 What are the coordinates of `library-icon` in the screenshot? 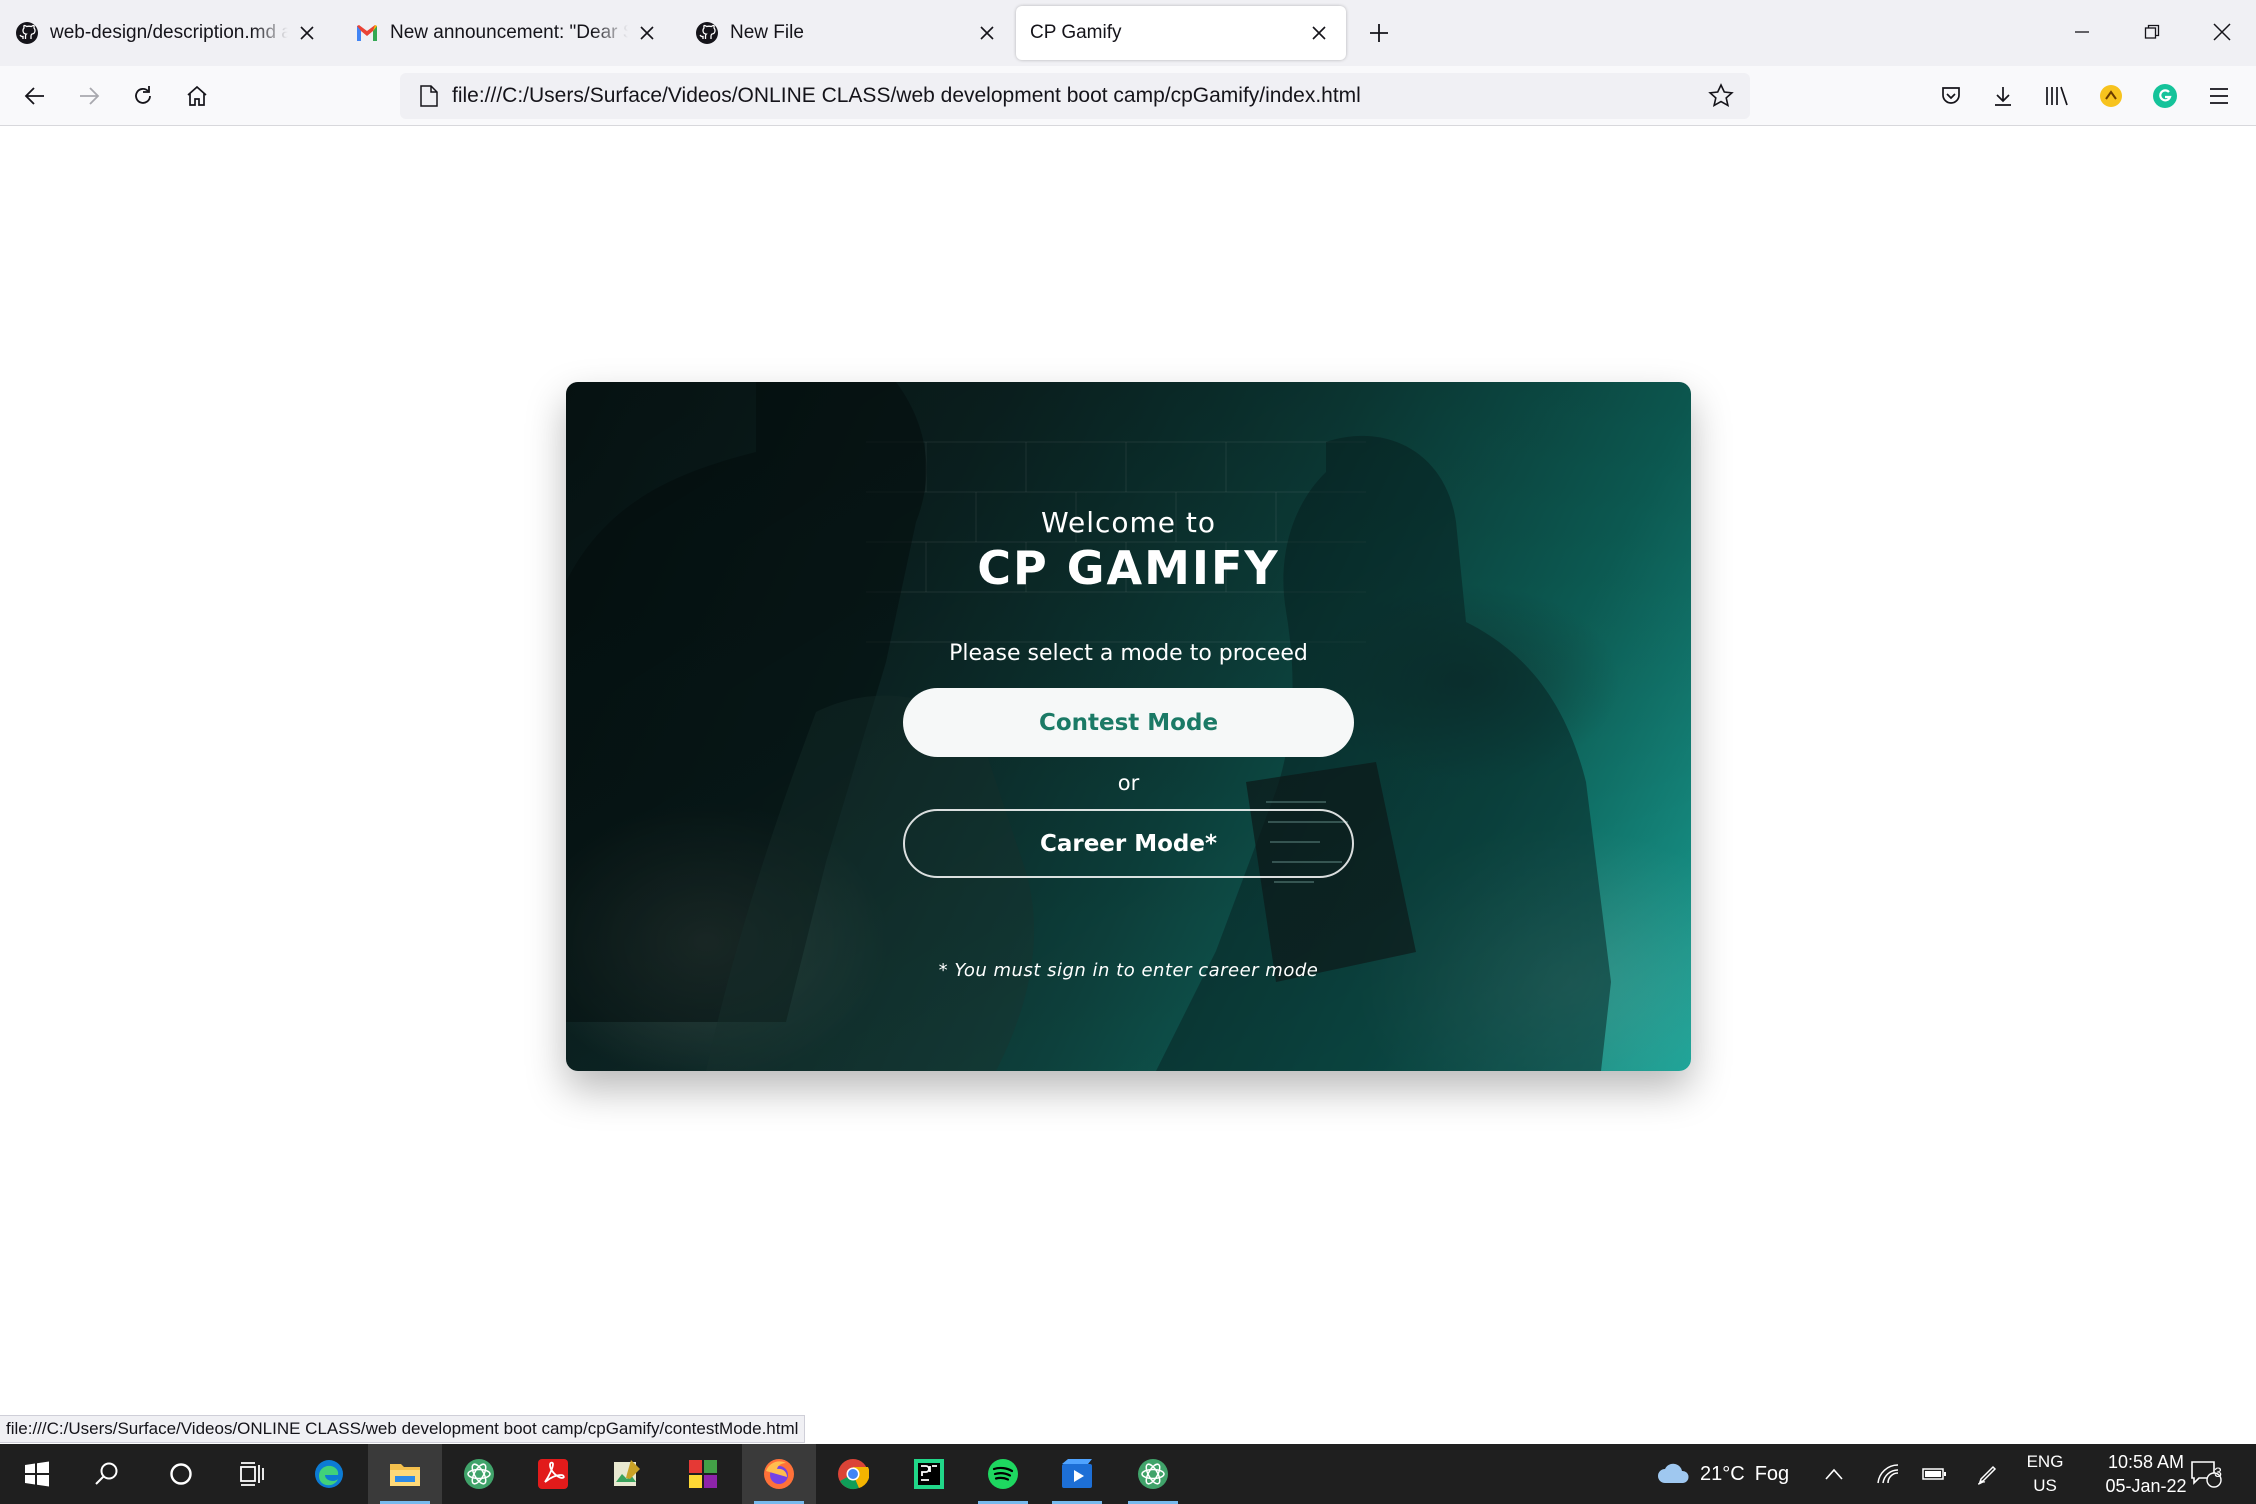 It's located at (2057, 96).